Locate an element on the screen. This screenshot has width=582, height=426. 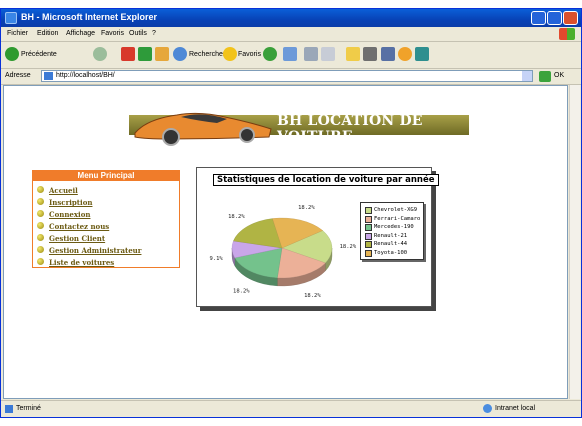
title-bar: BH - Microsoft Internet Explorer is located at coordinates (291, 18).